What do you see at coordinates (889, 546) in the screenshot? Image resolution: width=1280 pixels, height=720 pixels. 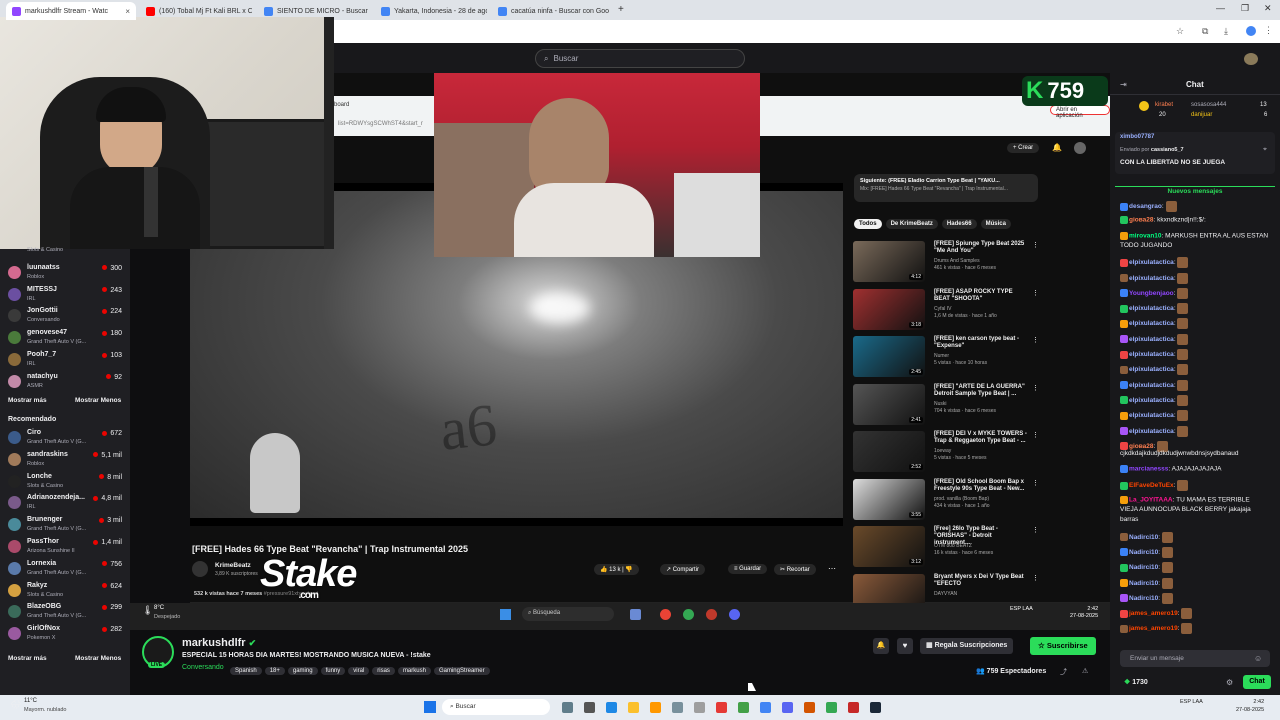 I see `related-video-thumbnail: 3:12` at bounding box center [889, 546].